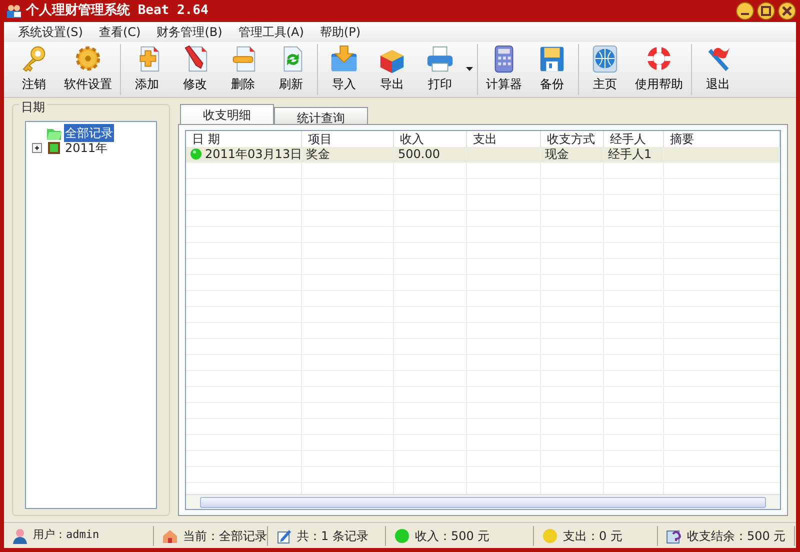 Image resolution: width=800 pixels, height=552 pixels. Describe the element at coordinates (14, 10) in the screenshot. I see `app-icon` at that location.